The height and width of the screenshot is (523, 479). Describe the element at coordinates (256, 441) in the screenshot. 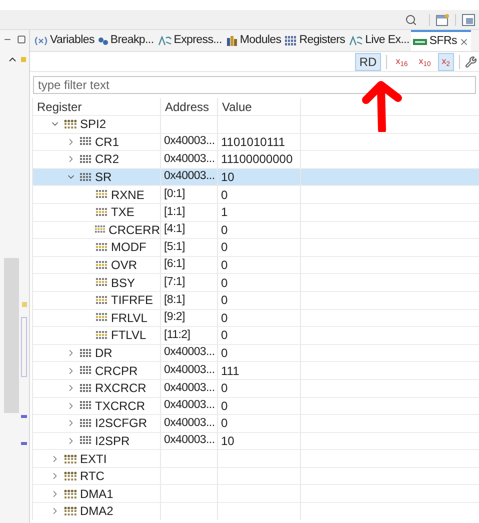

I see `table-row: I2SPR 0x40003... 10` at that location.